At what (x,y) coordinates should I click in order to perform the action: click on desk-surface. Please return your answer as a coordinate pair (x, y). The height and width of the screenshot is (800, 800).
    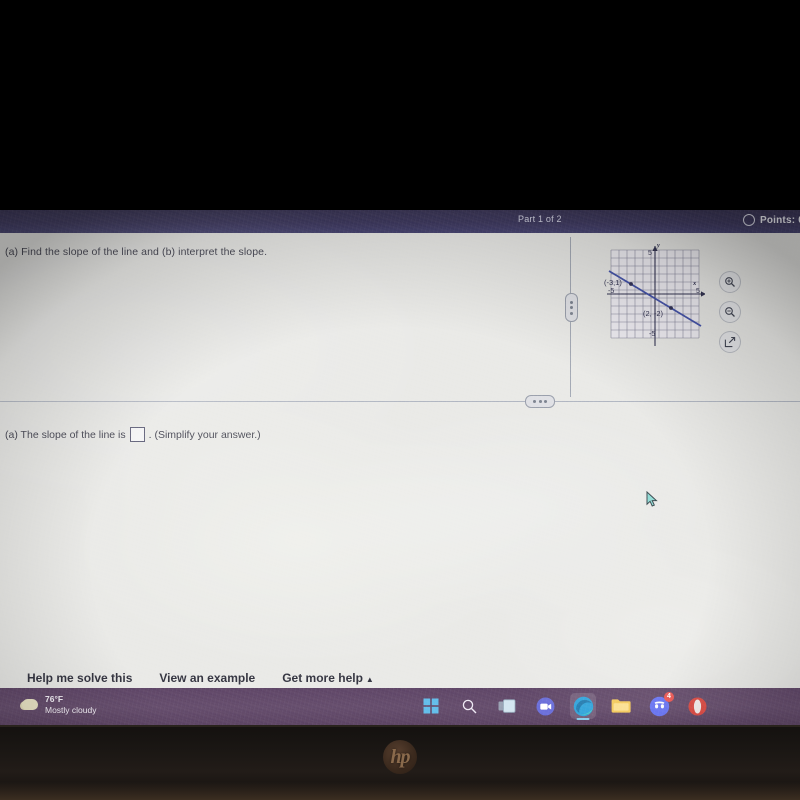
    Looking at the image, I should click on (400, 791).